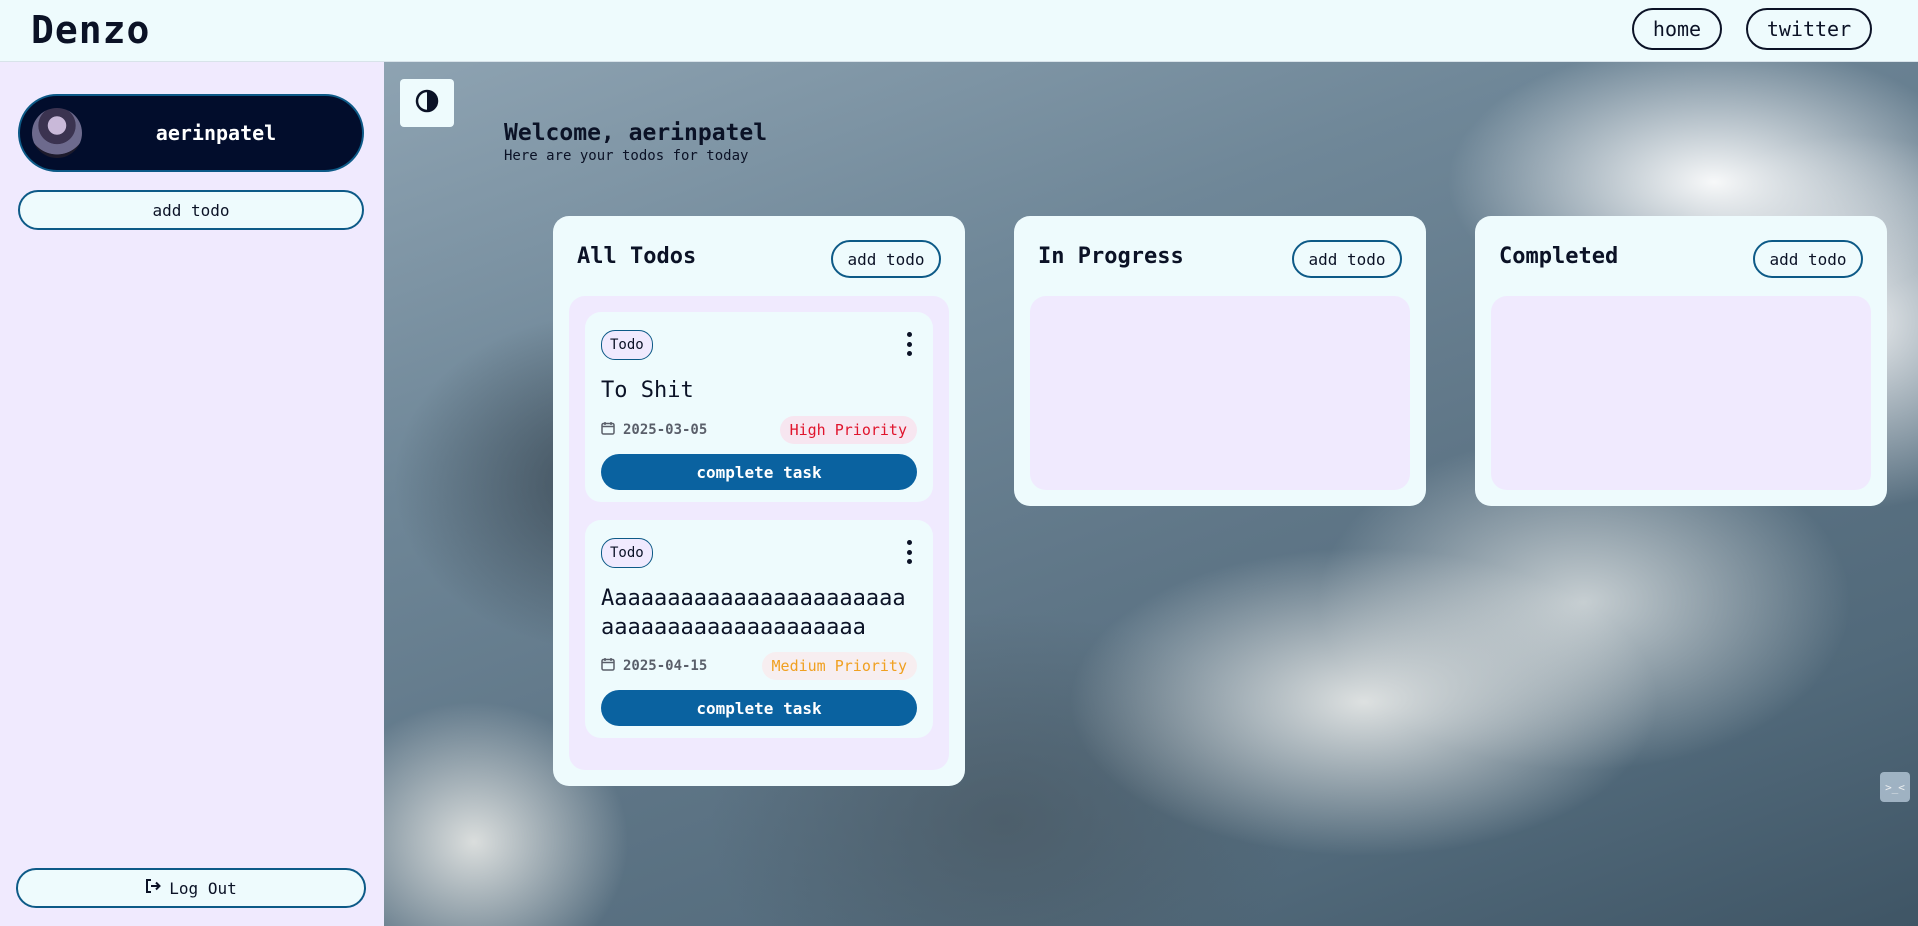 The height and width of the screenshot is (926, 1918). I want to click on sidebar-add-todo-button: add todo, so click(191, 210).